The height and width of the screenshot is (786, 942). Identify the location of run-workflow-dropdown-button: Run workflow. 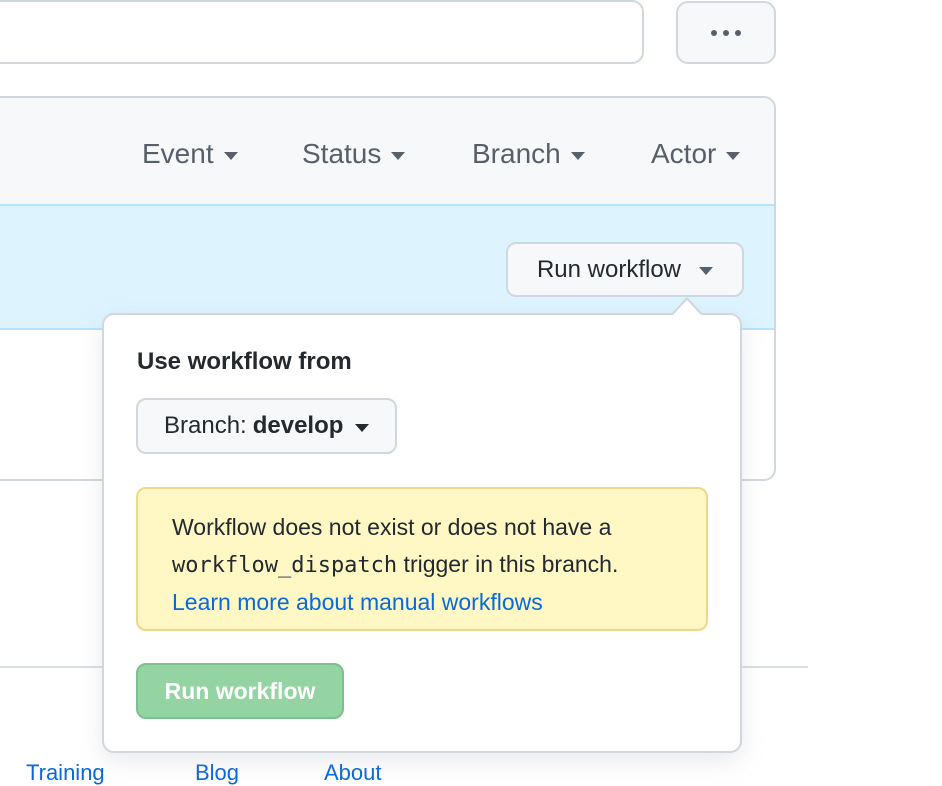
(625, 269).